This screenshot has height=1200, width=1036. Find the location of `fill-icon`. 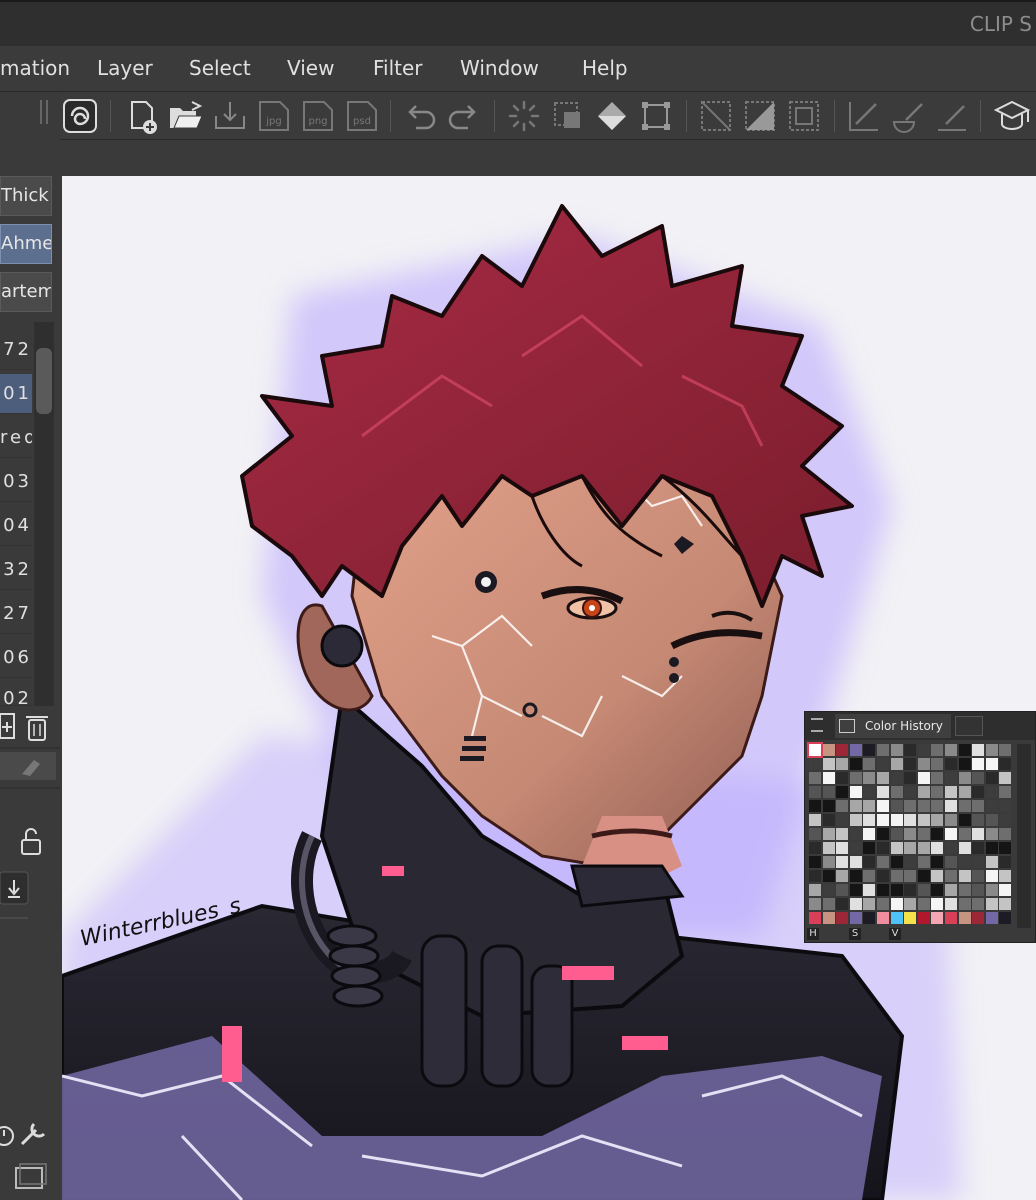

fill-icon is located at coordinates (612, 116).